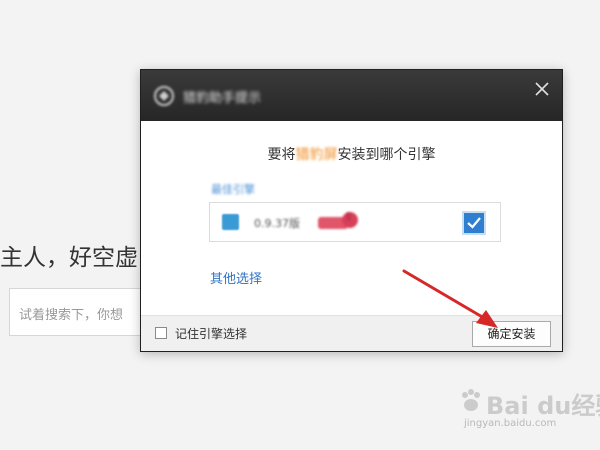 The height and width of the screenshot is (450, 600). I want to click on watermark: Bai du经验 jingyan.baidu.com, so click(529, 410).